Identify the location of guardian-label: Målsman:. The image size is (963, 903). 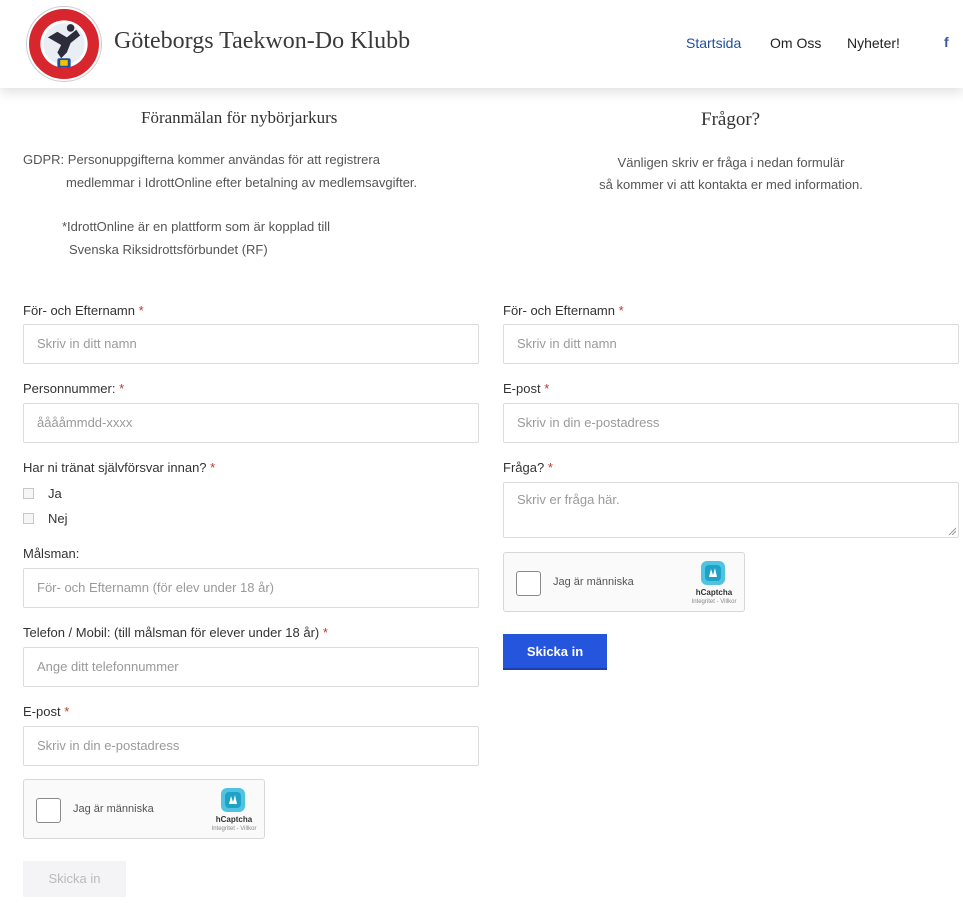
(51, 553).